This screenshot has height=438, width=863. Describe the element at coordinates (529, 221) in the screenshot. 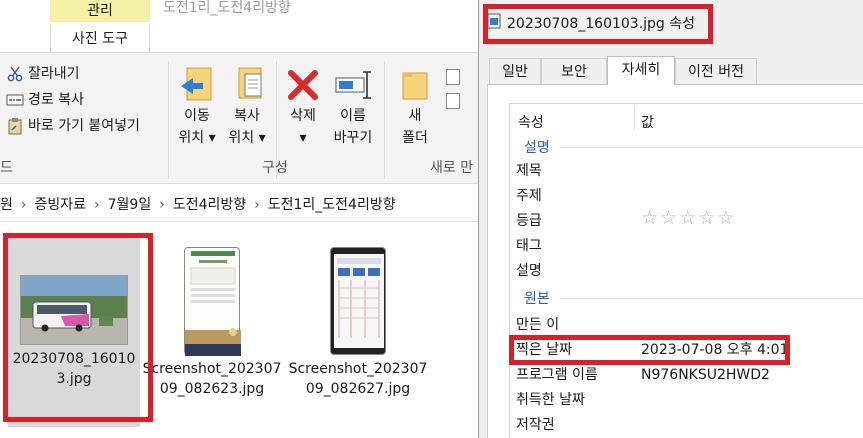

I see `row-rating: 등급` at that location.